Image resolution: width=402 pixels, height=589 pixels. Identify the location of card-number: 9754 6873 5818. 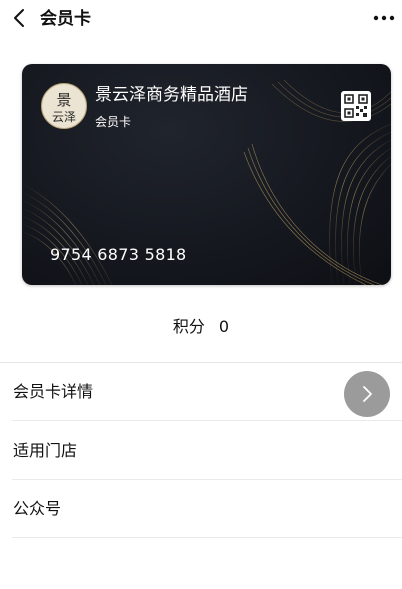
(118, 254).